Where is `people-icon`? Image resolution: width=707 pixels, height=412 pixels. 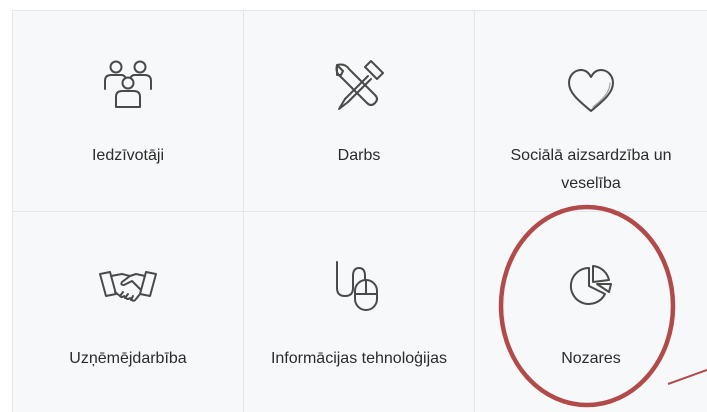 people-icon is located at coordinates (128, 85).